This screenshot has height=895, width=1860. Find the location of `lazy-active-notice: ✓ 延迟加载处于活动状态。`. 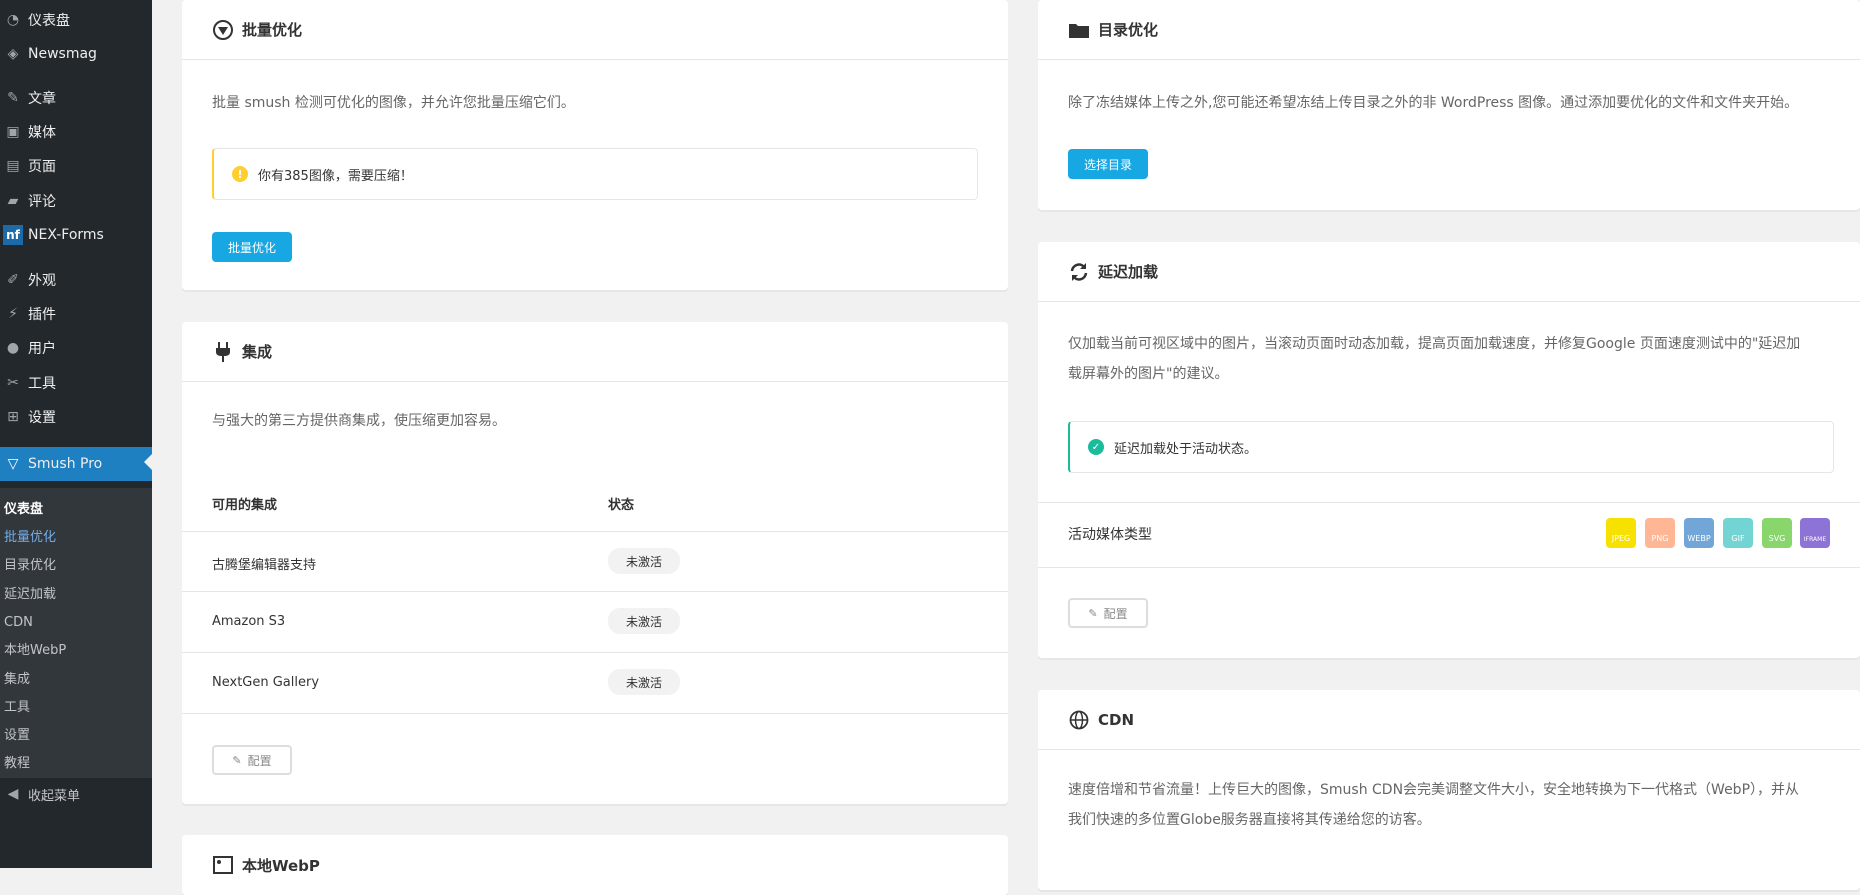

lazy-active-notice: ✓ 延迟加载处于活动状态。 is located at coordinates (1451, 447).